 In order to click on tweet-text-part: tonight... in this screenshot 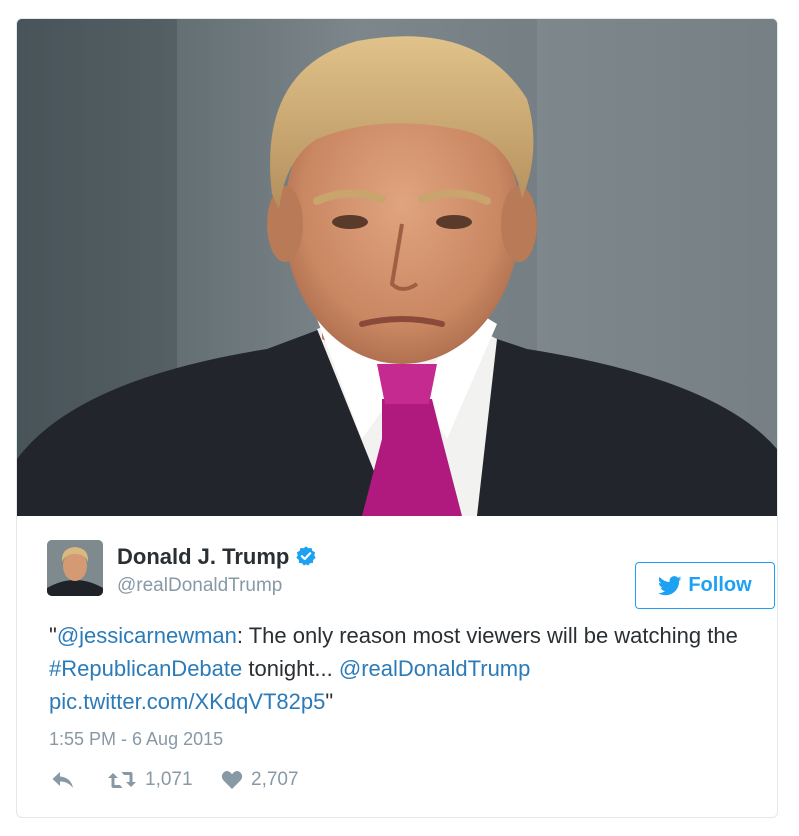, I will do `click(290, 668)`.